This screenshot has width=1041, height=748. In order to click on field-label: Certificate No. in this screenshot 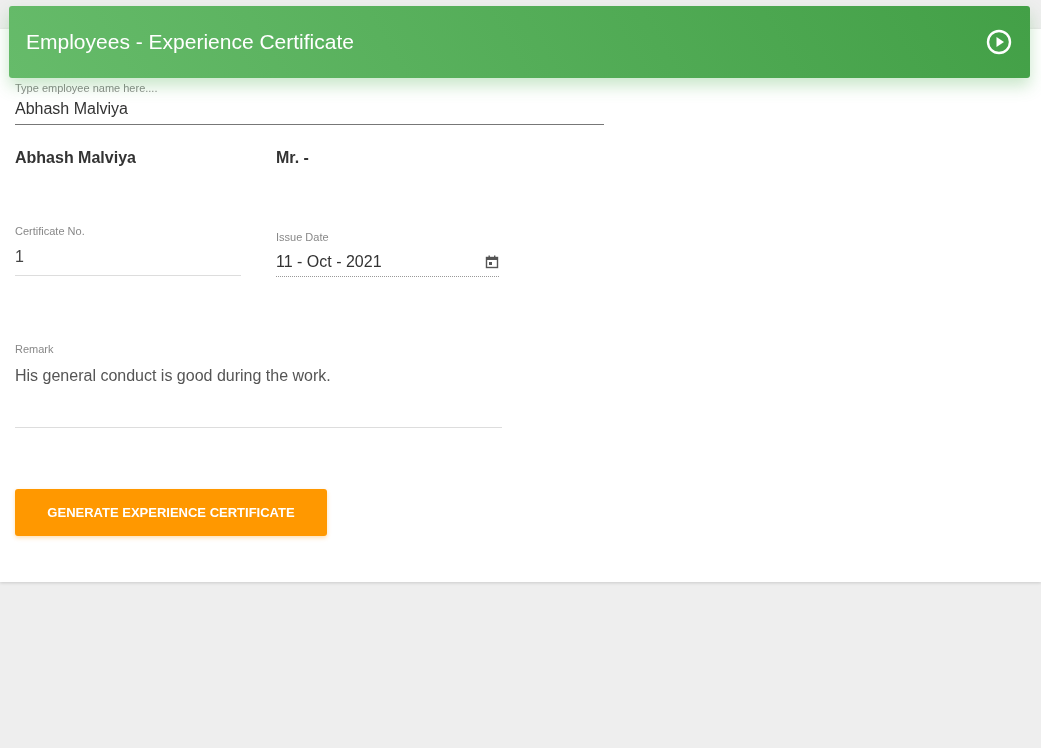, I will do `click(50, 231)`.